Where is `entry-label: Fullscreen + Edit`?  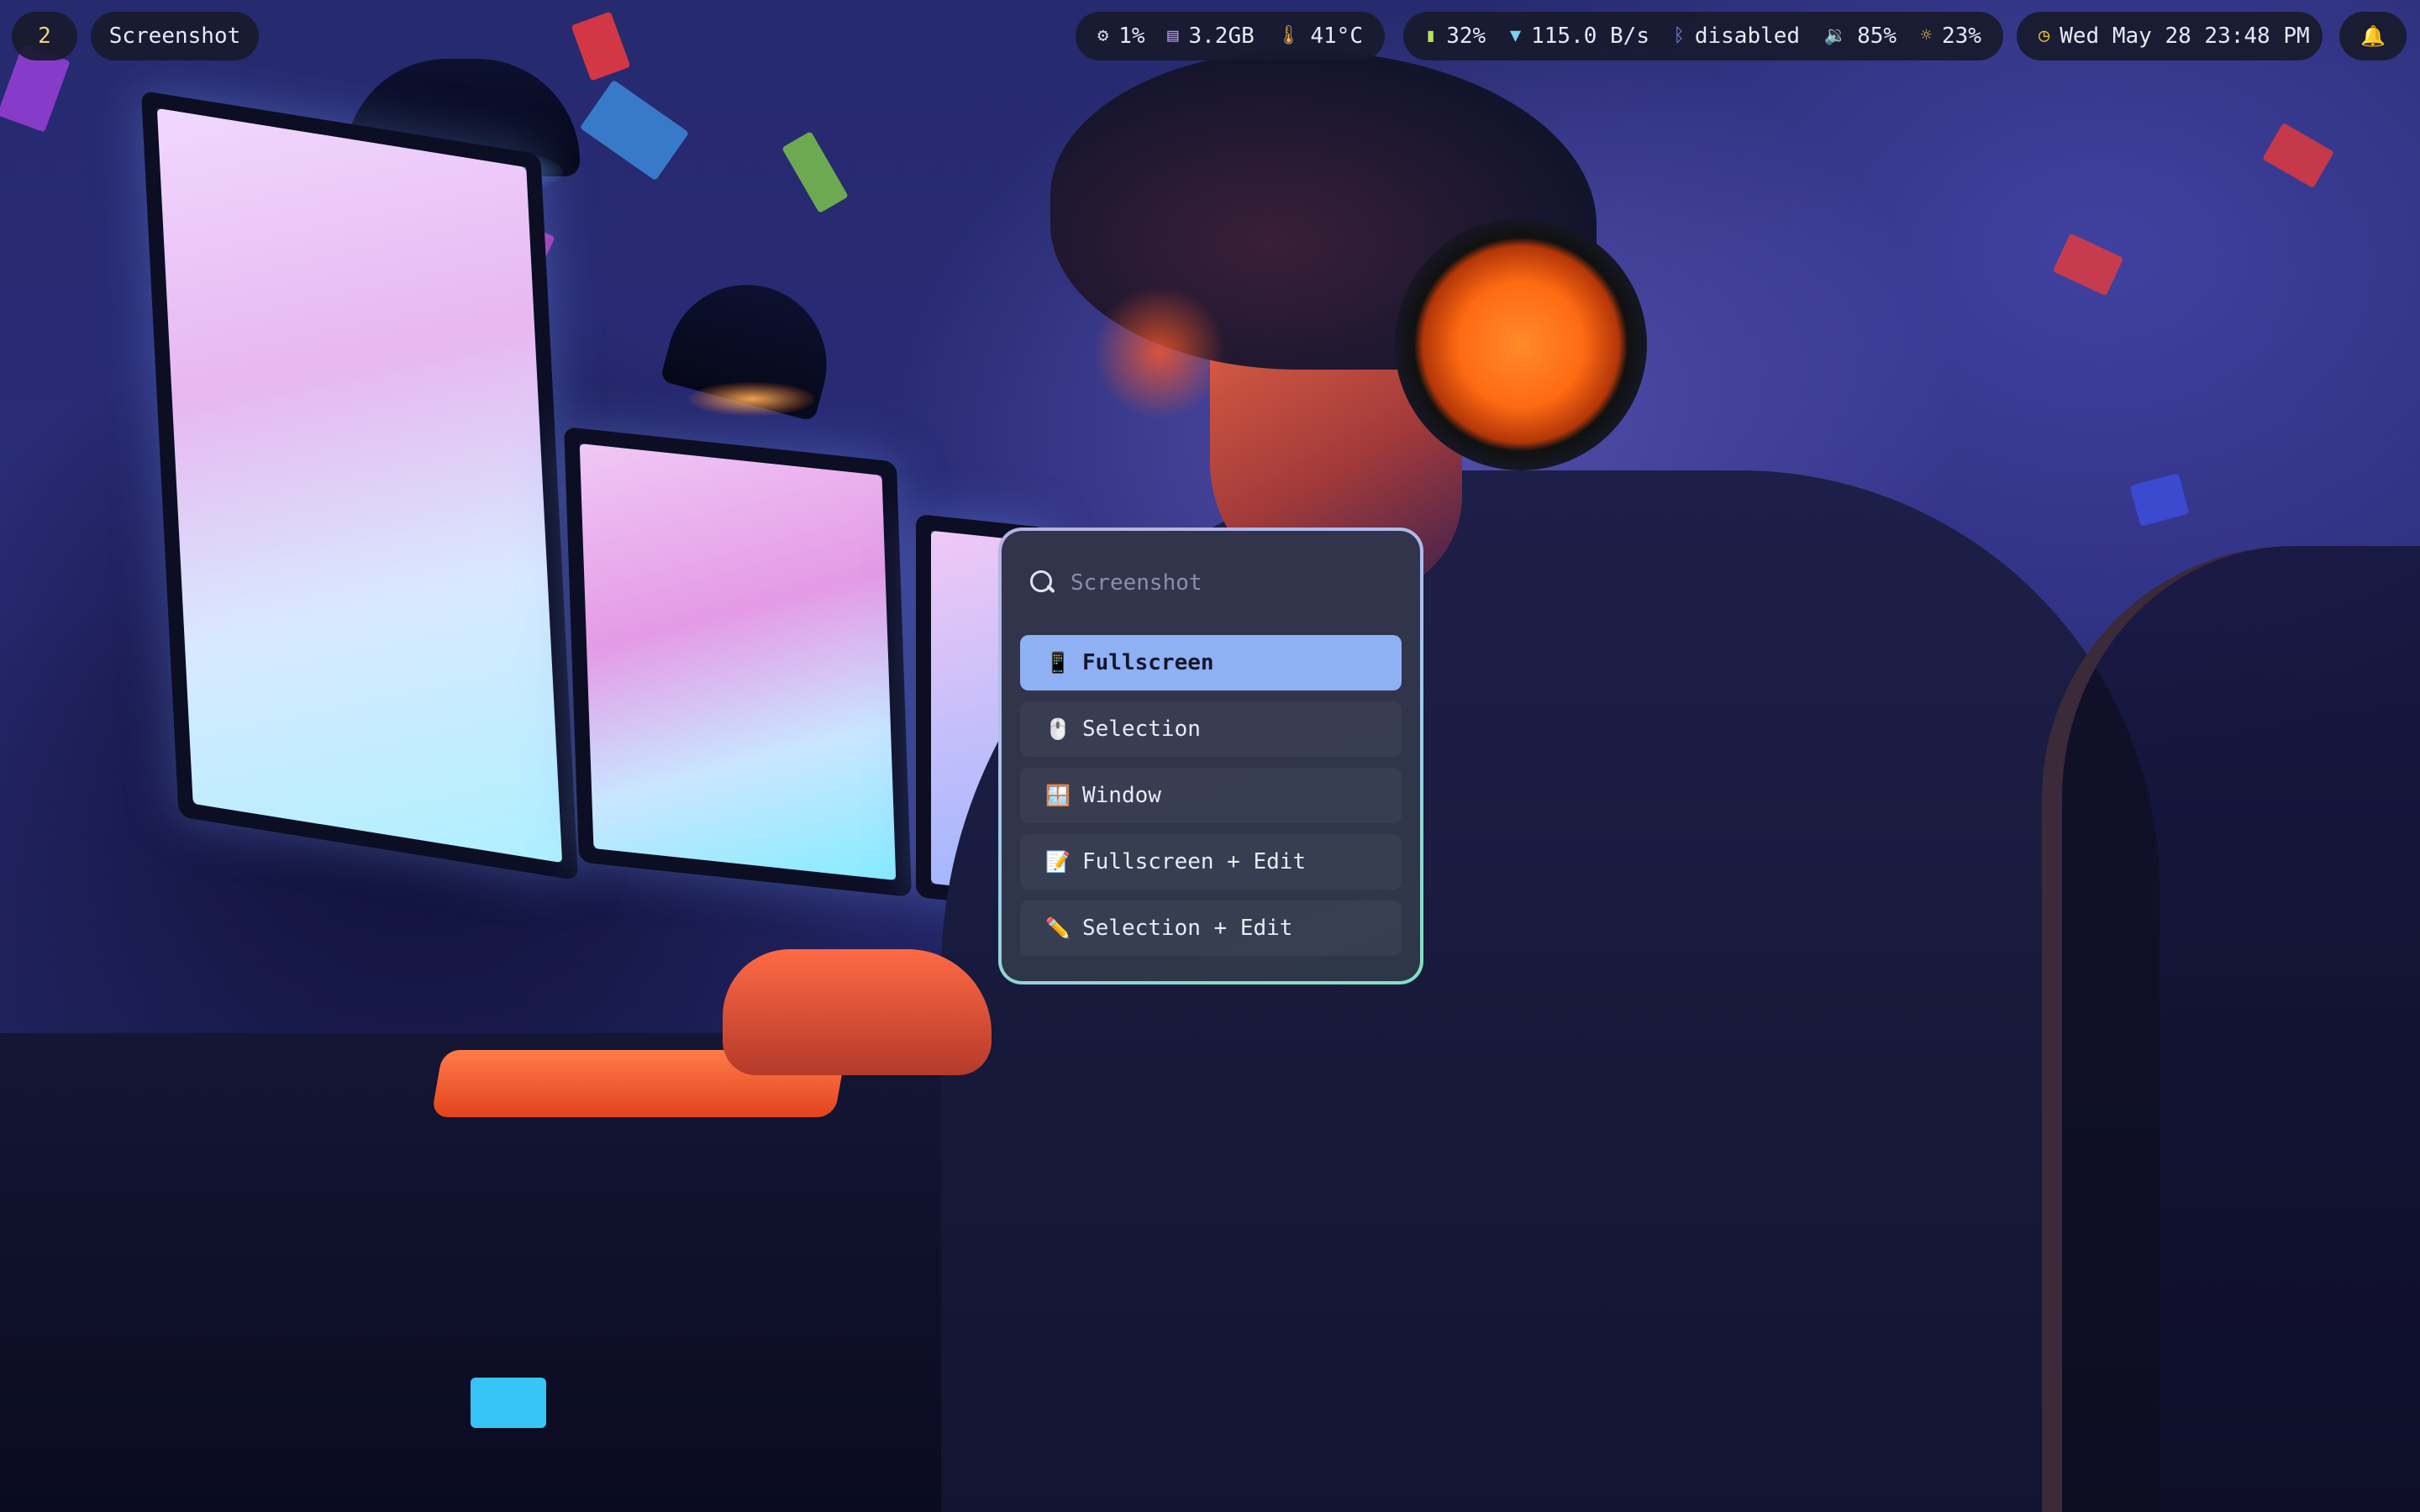
entry-label: Fullscreen + Edit is located at coordinates (1195, 861).